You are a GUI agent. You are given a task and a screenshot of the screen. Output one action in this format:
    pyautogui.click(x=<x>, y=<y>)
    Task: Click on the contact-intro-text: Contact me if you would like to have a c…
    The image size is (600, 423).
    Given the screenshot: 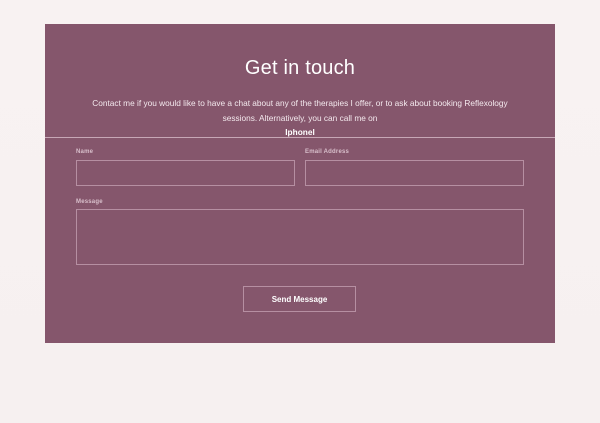 What is the action you would take?
    pyautogui.click(x=300, y=110)
    